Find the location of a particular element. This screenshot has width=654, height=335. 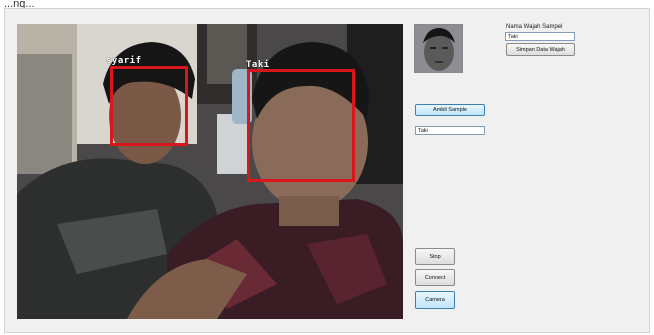

camera-button: Camera is located at coordinates (435, 300).